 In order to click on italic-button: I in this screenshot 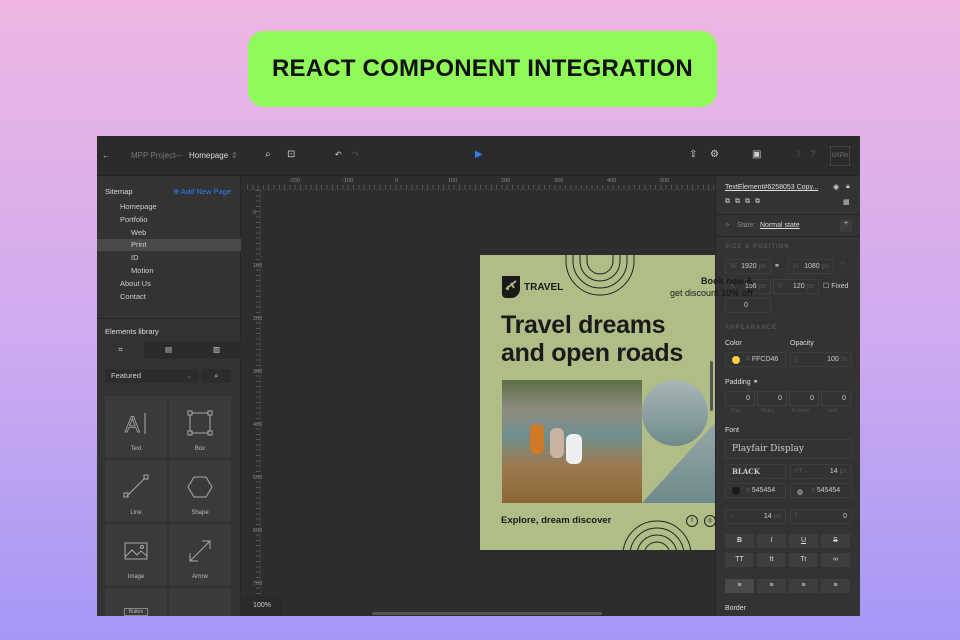, I will do `click(771, 541)`.